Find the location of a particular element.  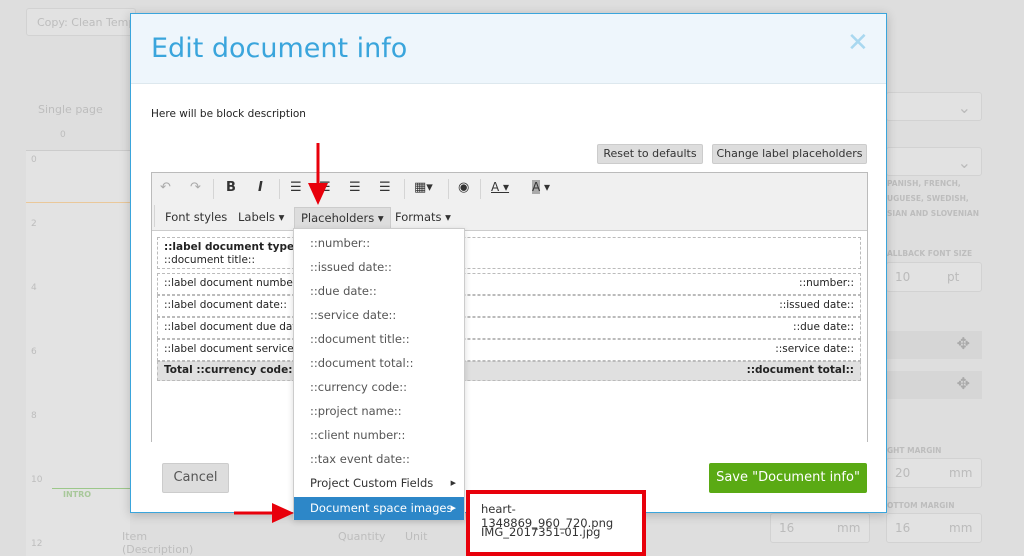

doc-title-placeholder: ::document title:: is located at coordinates (209, 260).